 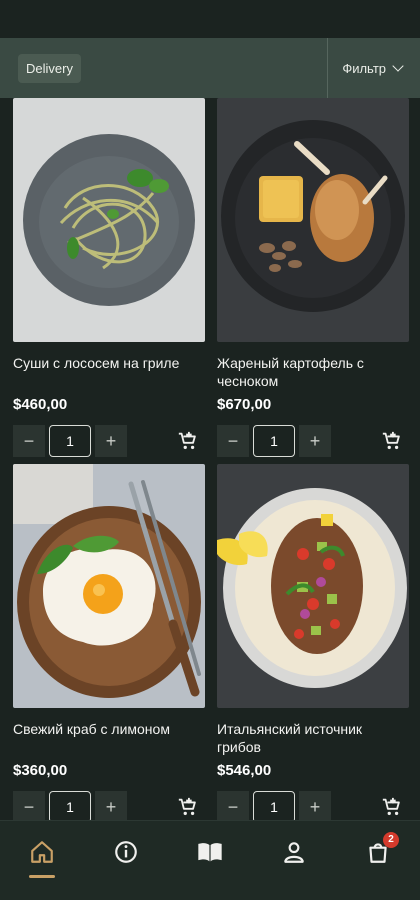 What do you see at coordinates (313, 586) in the screenshot?
I see `product-image-tortilla` at bounding box center [313, 586].